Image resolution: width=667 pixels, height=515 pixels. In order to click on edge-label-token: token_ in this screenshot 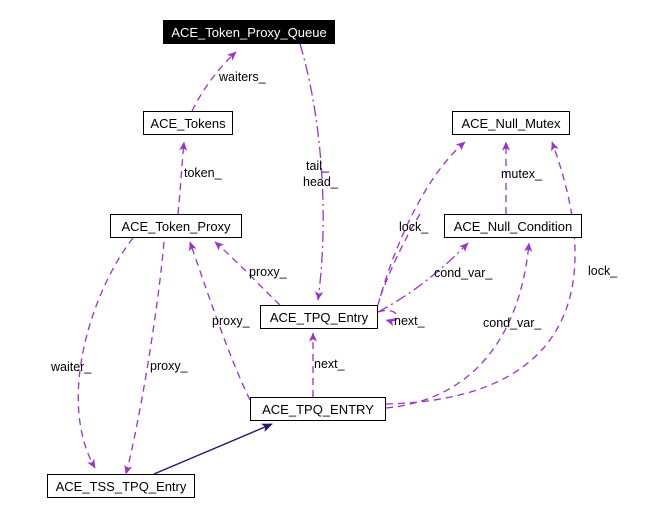, I will do `click(203, 173)`.